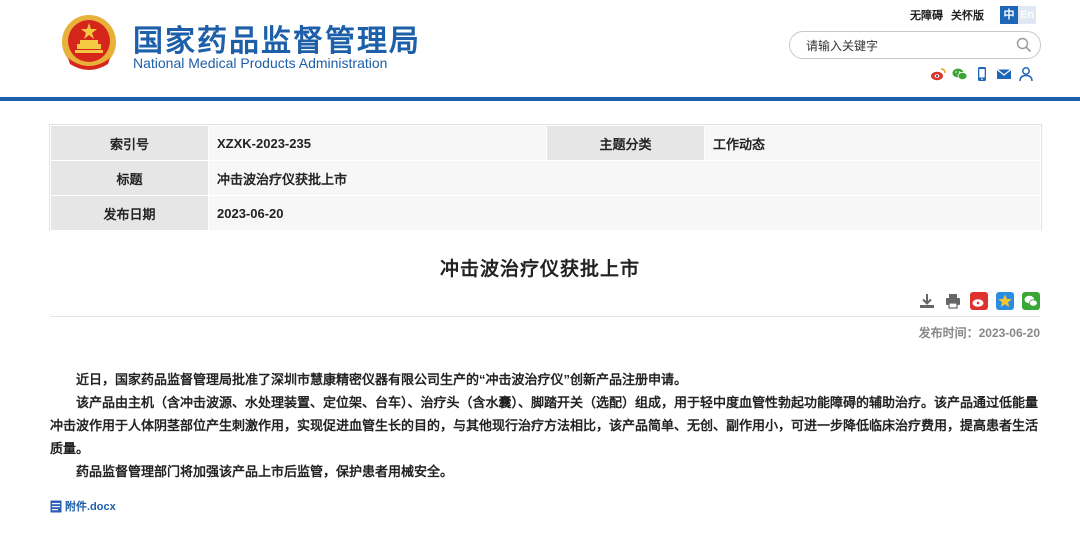  What do you see at coordinates (1026, 74) in the screenshot?
I see `user-icon` at bounding box center [1026, 74].